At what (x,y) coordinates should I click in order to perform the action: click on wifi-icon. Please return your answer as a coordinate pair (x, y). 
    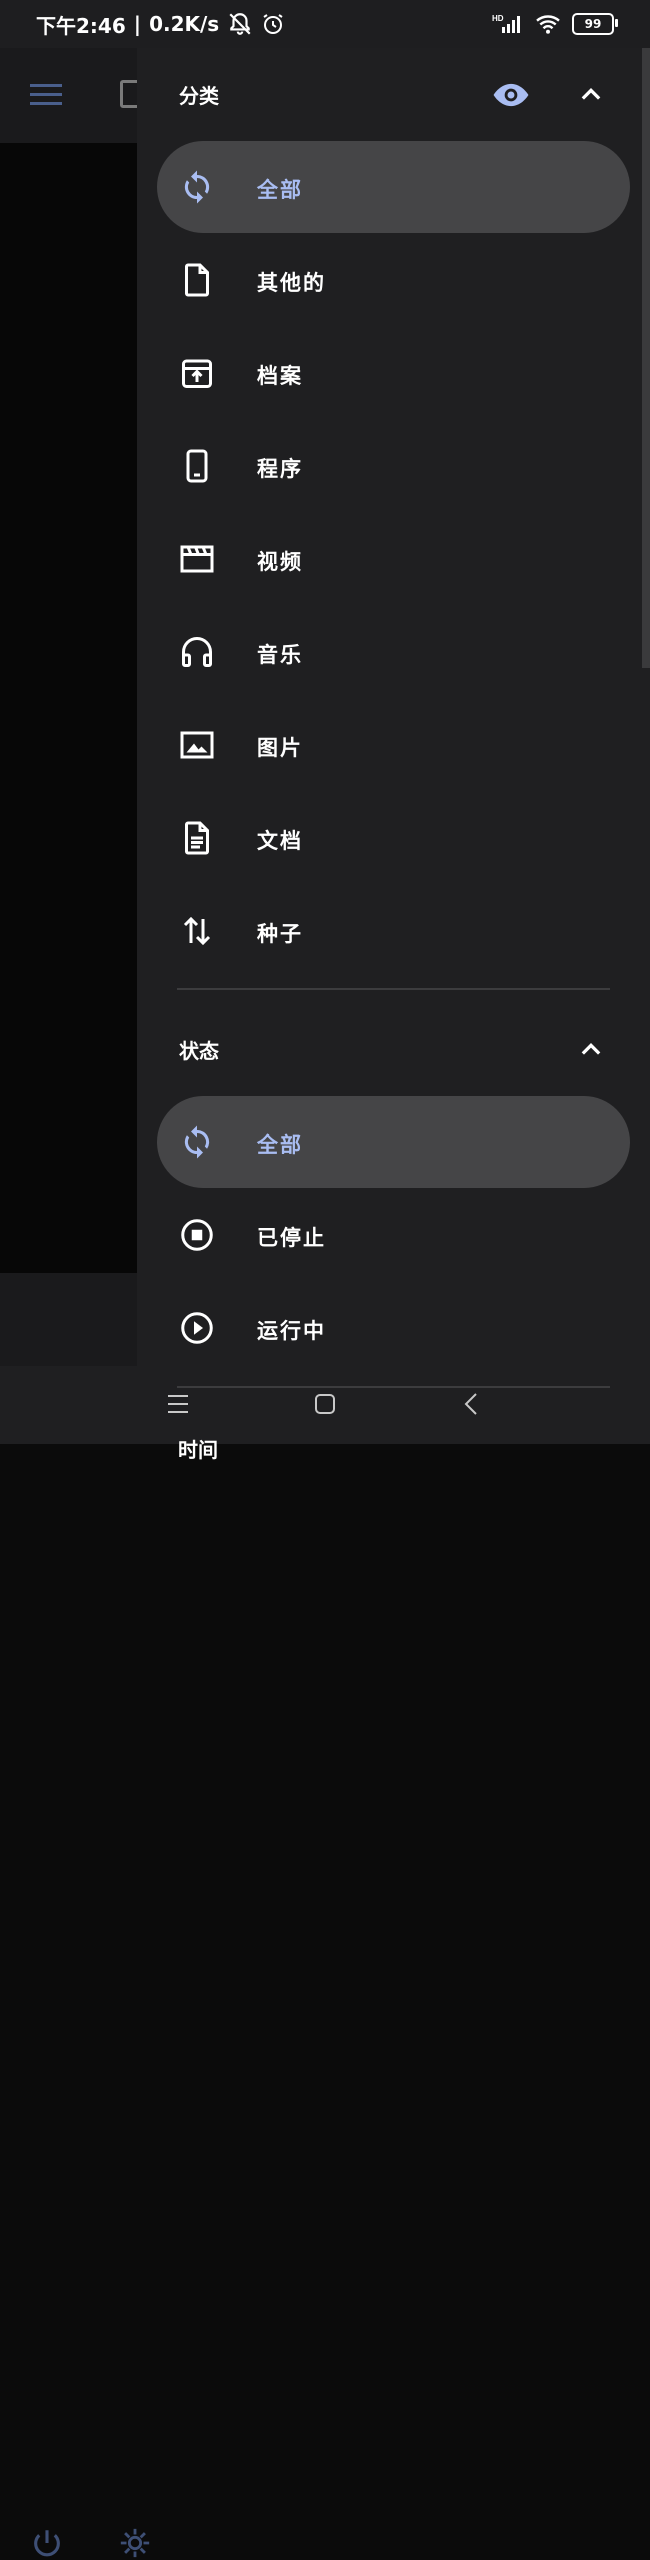
    Looking at the image, I should click on (548, 24).